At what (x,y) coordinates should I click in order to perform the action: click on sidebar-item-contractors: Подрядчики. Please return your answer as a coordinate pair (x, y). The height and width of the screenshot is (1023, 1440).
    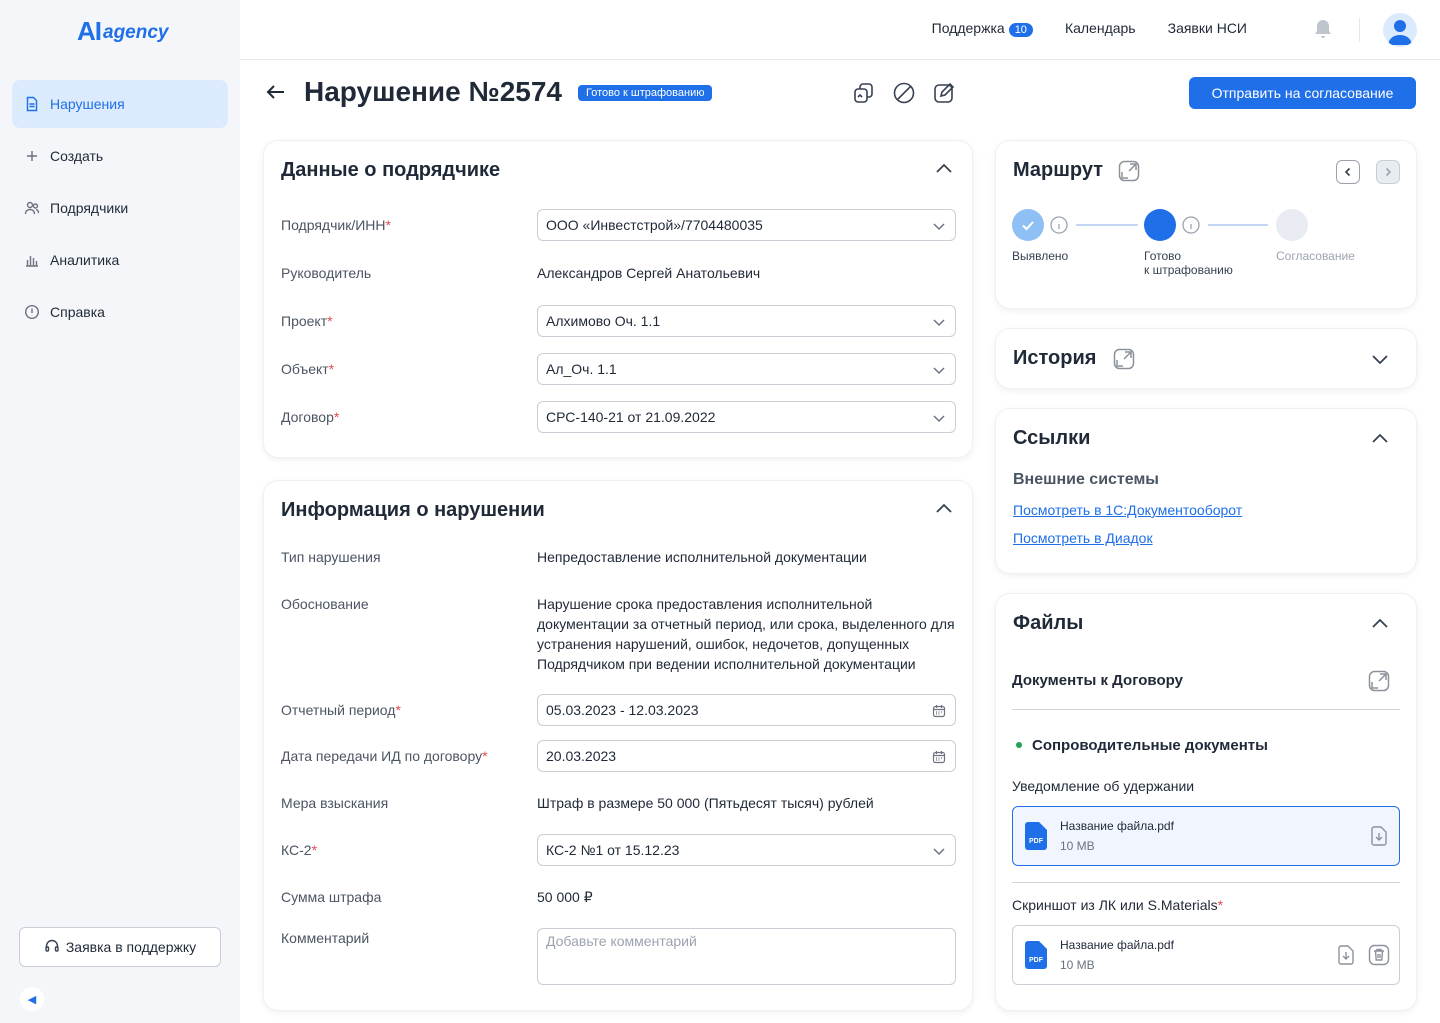
    Looking at the image, I should click on (120, 208).